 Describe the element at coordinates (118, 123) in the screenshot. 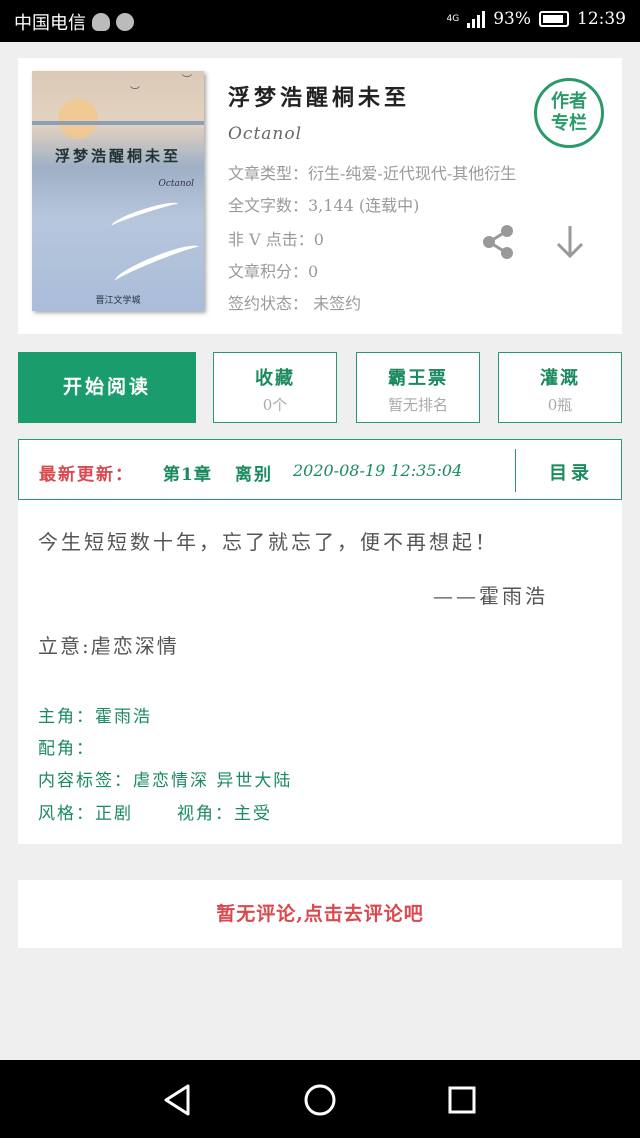

I see `cover-horizon` at that location.